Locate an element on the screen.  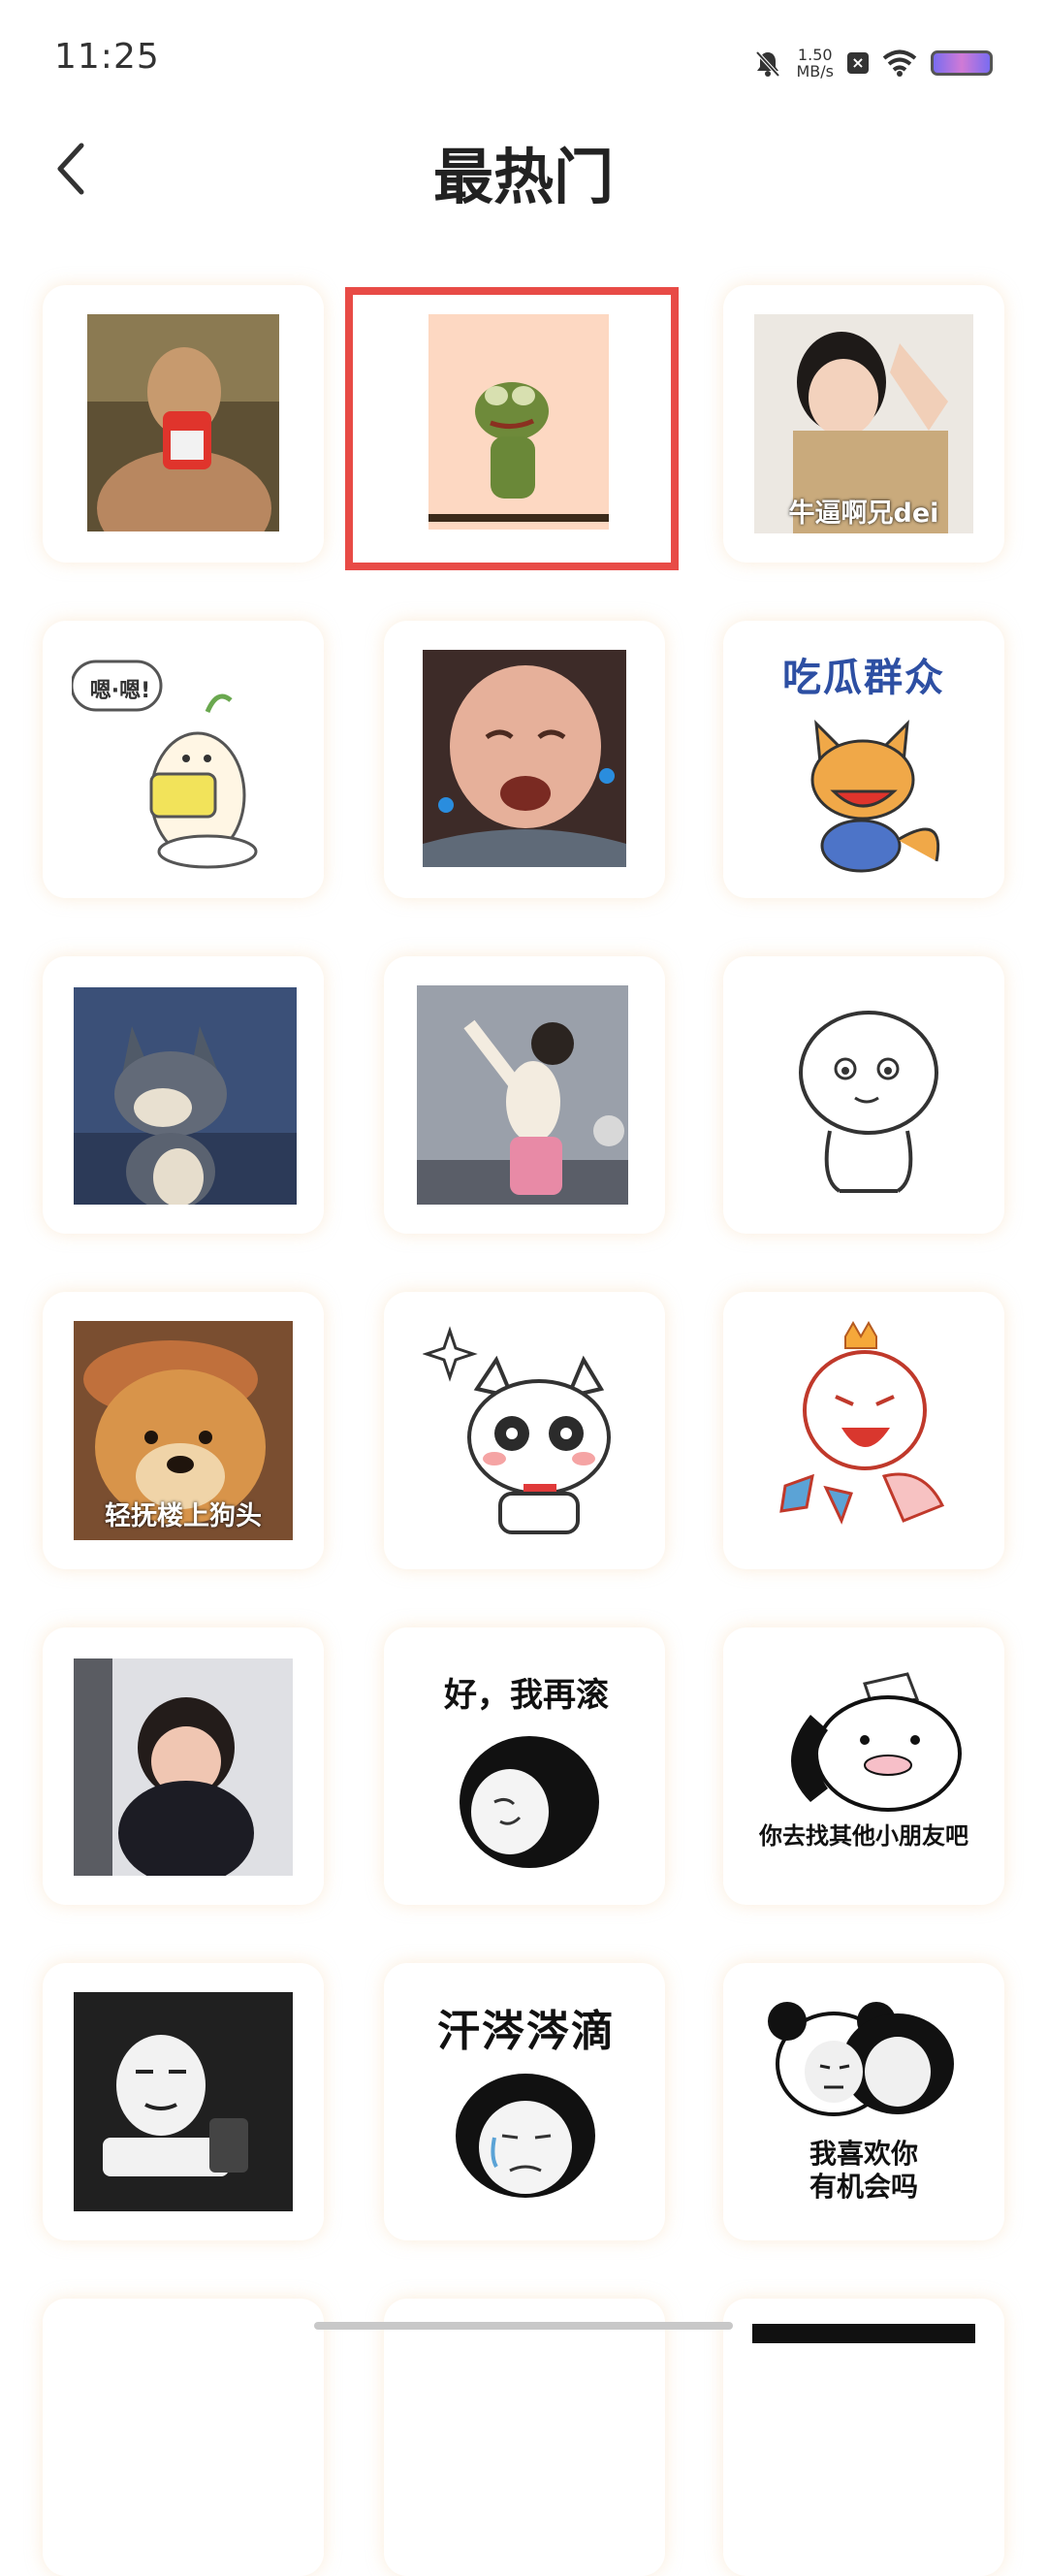
sticker-image: 我喜欢你 有机会吗 is located at coordinates (863, 2101).